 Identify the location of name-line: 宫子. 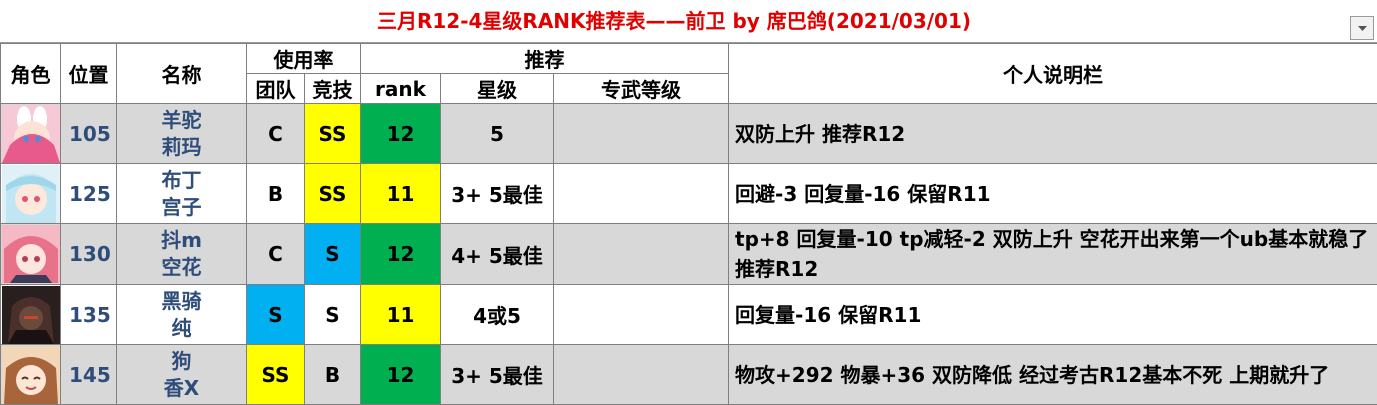
(181, 207).